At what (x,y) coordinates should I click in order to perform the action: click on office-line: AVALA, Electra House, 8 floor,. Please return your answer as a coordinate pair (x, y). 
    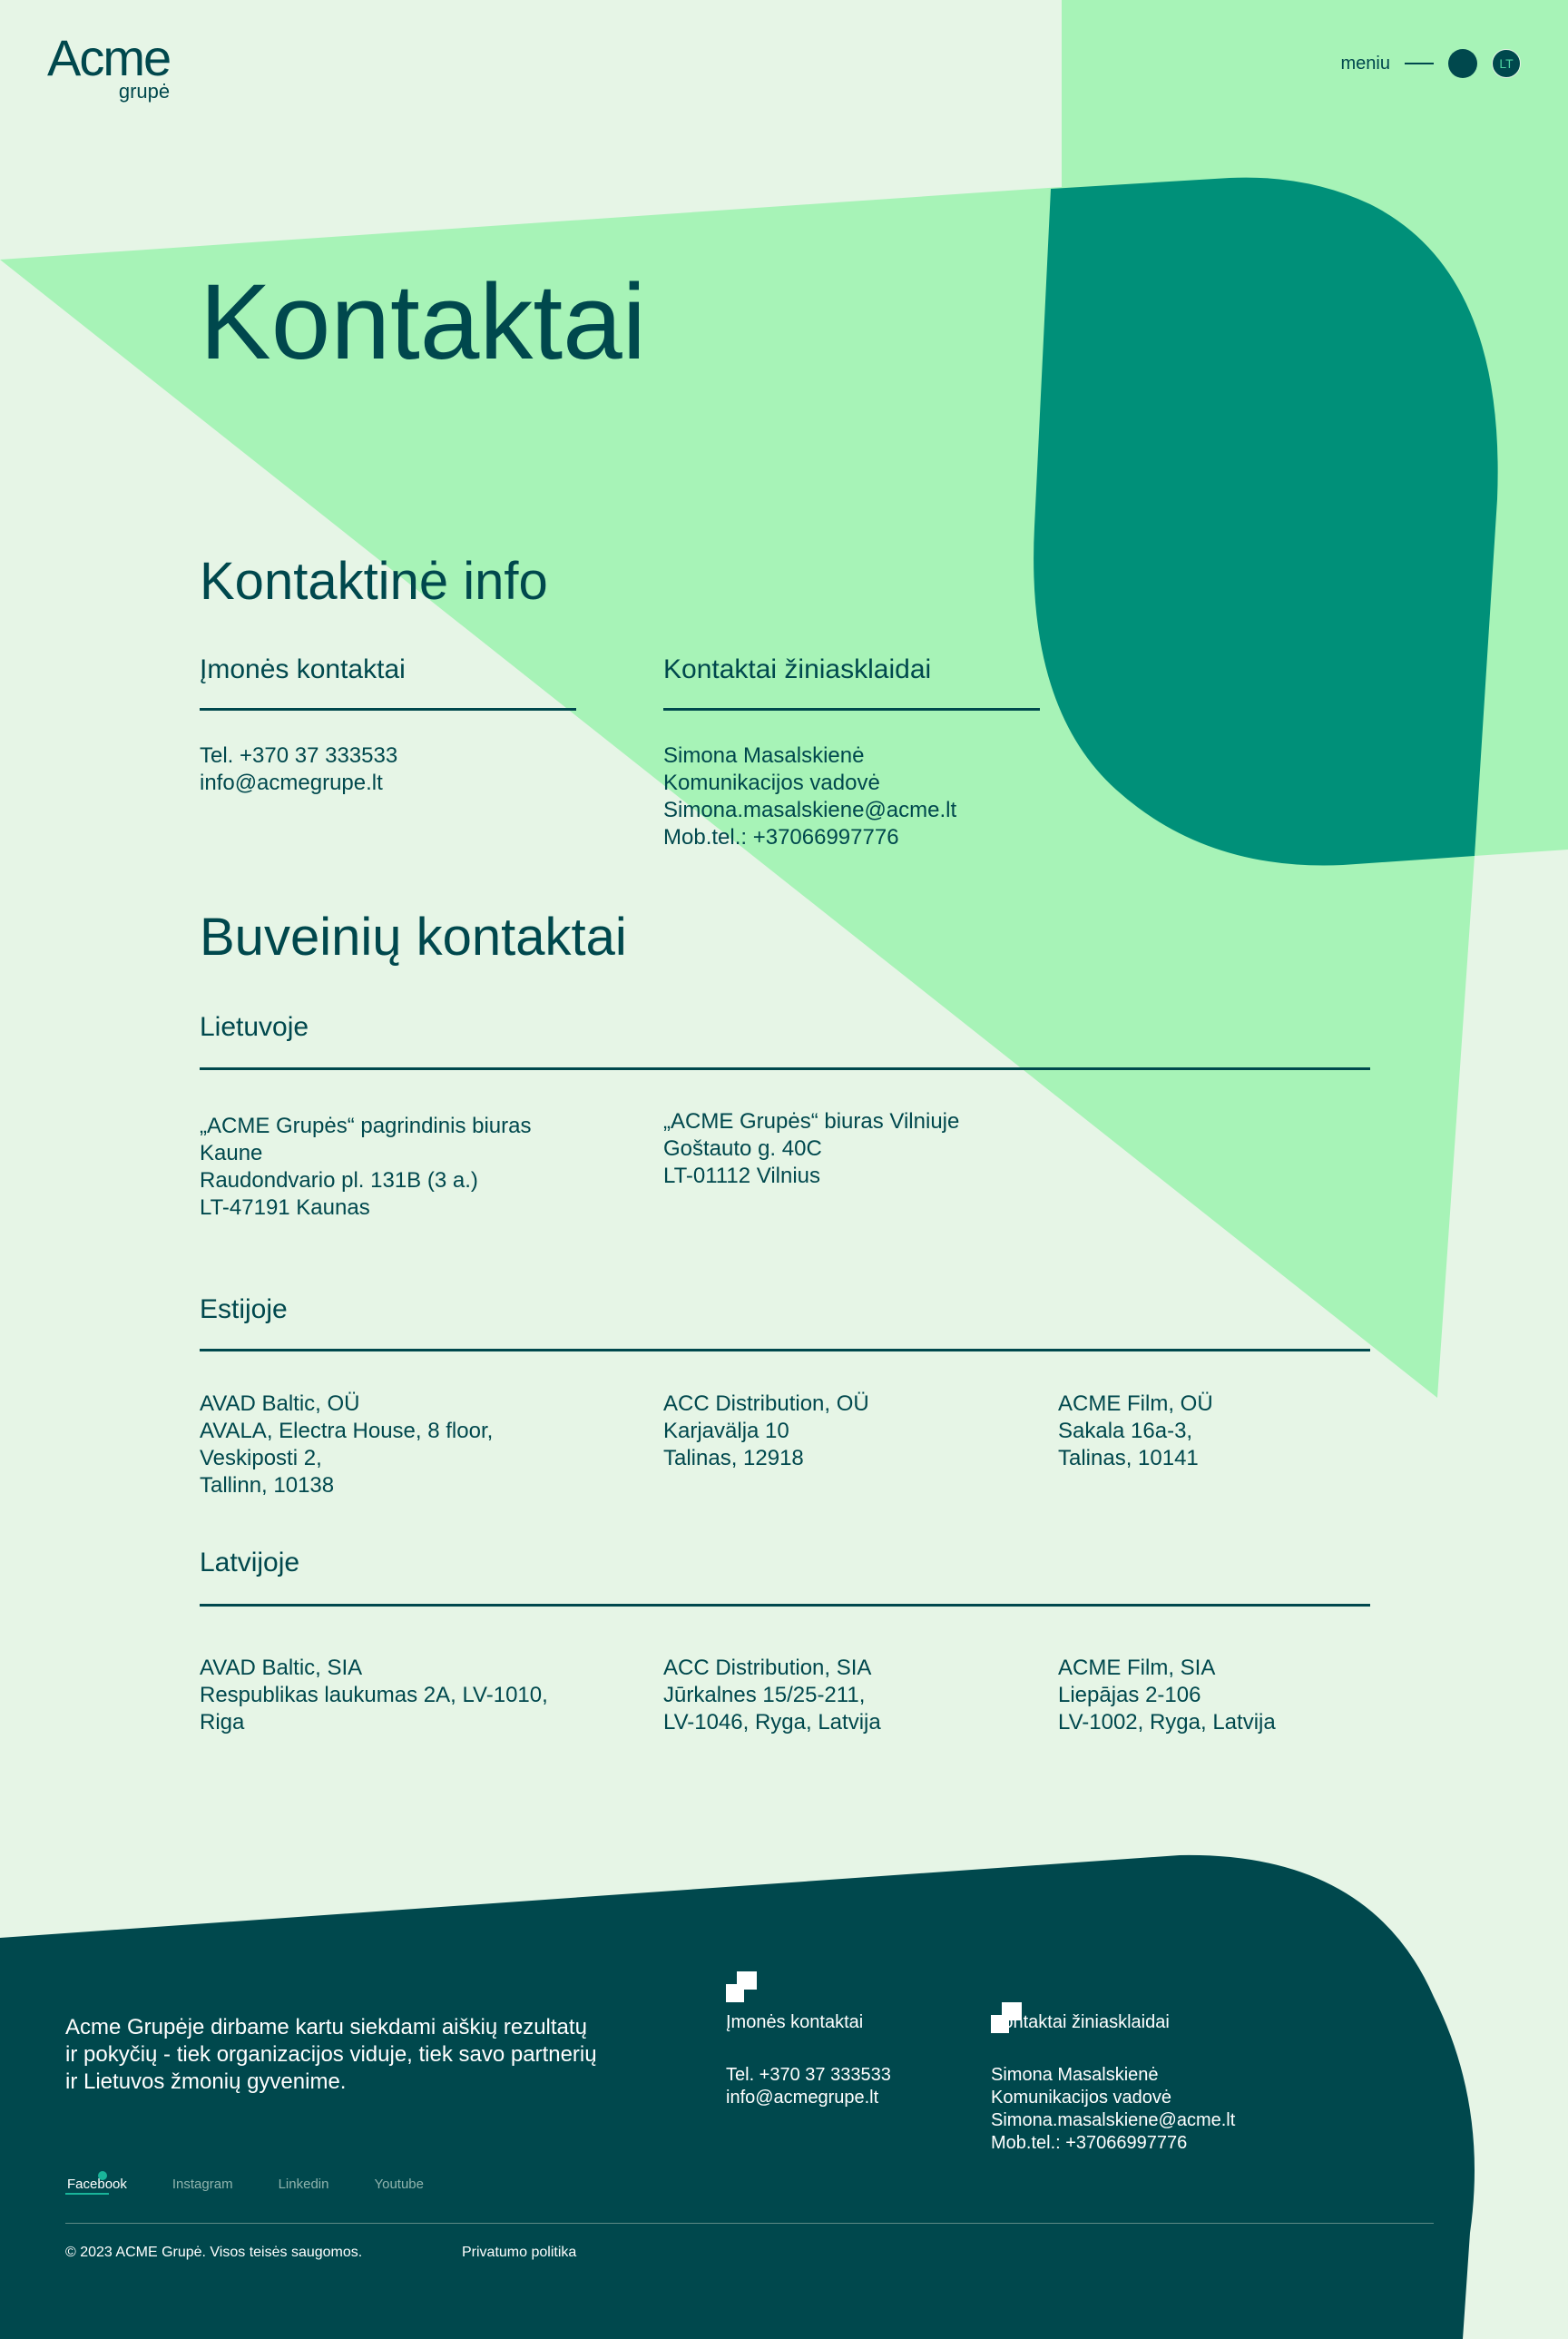
    Looking at the image, I should click on (347, 1431).